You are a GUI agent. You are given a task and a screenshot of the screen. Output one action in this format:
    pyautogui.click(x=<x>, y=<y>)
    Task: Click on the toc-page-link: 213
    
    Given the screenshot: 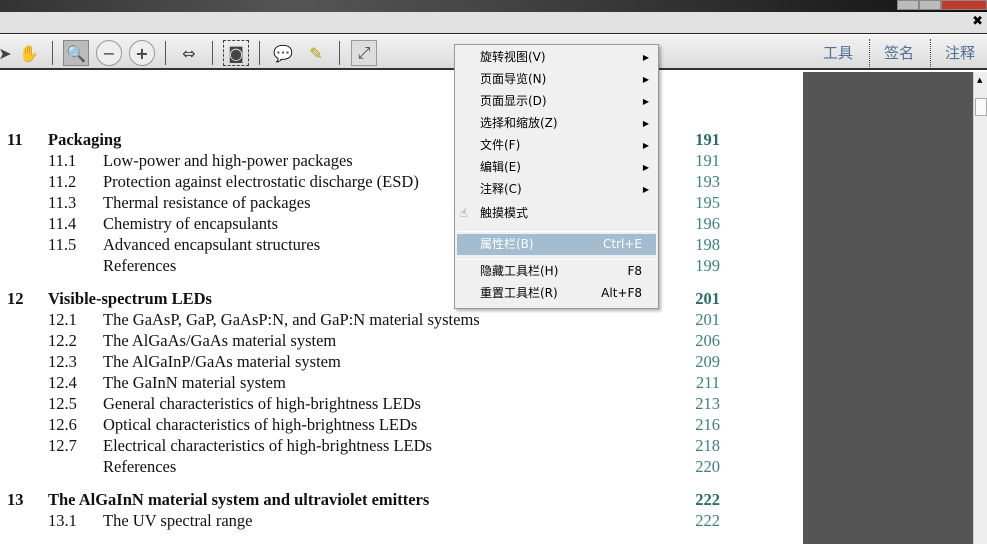 What is the action you would take?
    pyautogui.click(x=707, y=404)
    